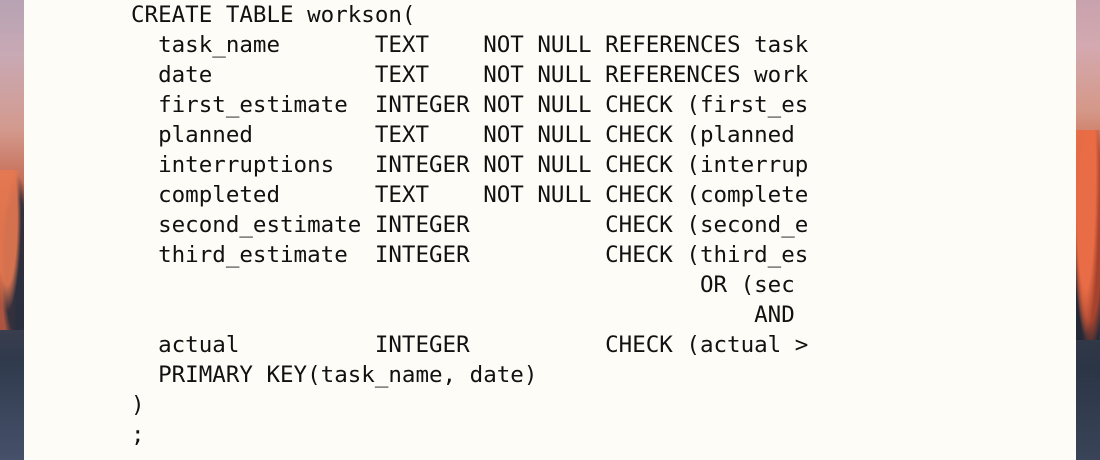 The height and width of the screenshot is (460, 1100). Describe the element at coordinates (470, 195) in the screenshot. I see `code-line-completed: completed TEXT NOT NULL CHECK (complete` at that location.